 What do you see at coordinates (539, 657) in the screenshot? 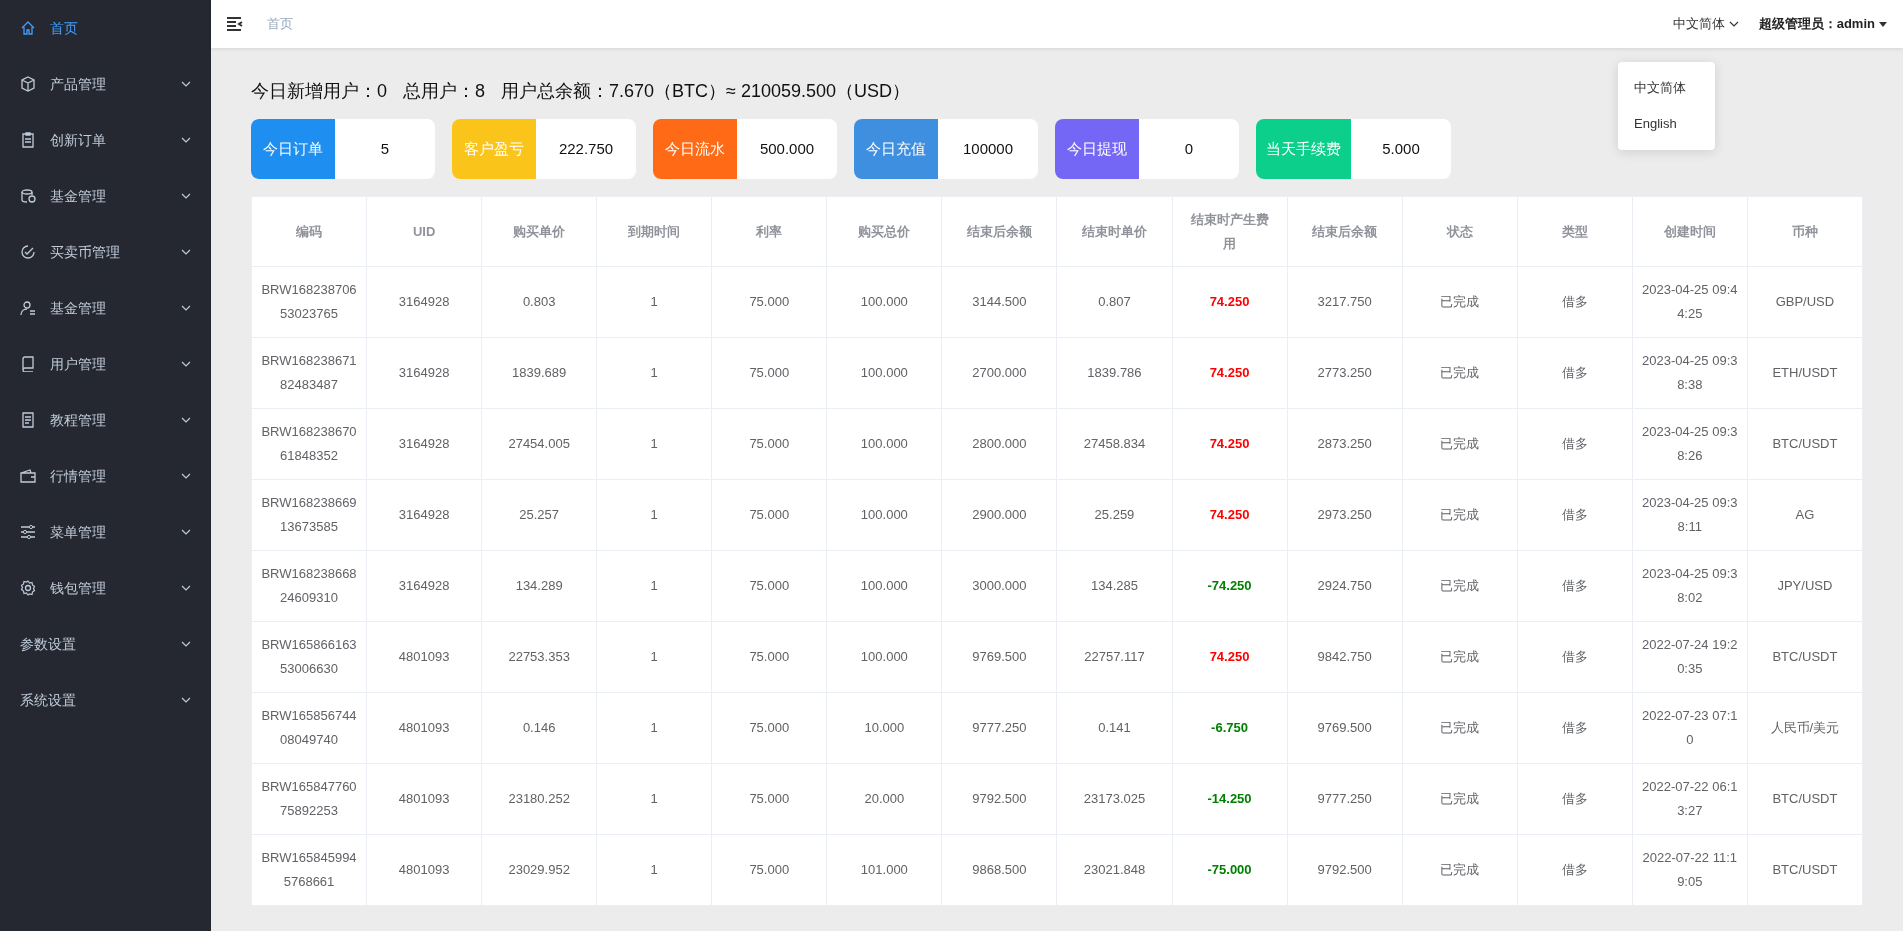
I see `table-cell: 22753.353` at bounding box center [539, 657].